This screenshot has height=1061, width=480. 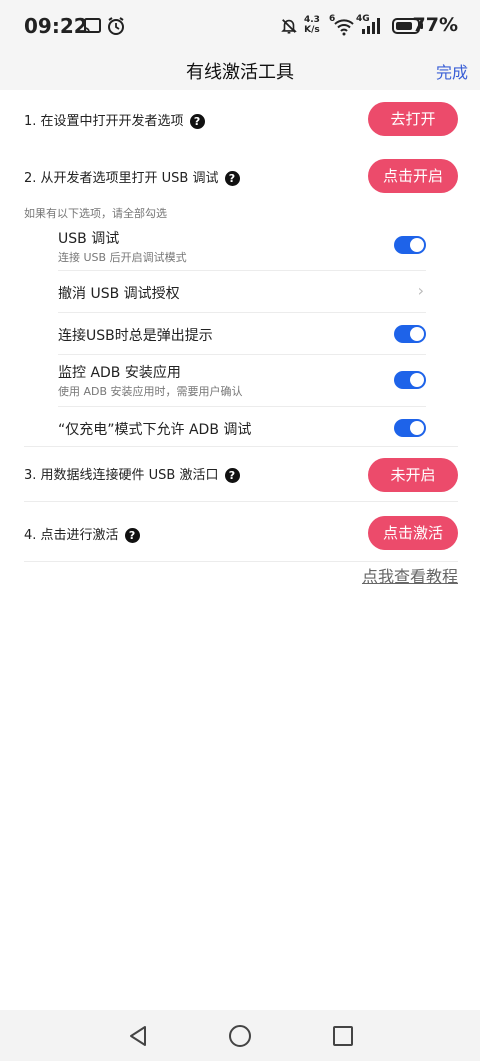 What do you see at coordinates (410, 575) in the screenshot?
I see `tutorial-link: 点我查看教程` at bounding box center [410, 575].